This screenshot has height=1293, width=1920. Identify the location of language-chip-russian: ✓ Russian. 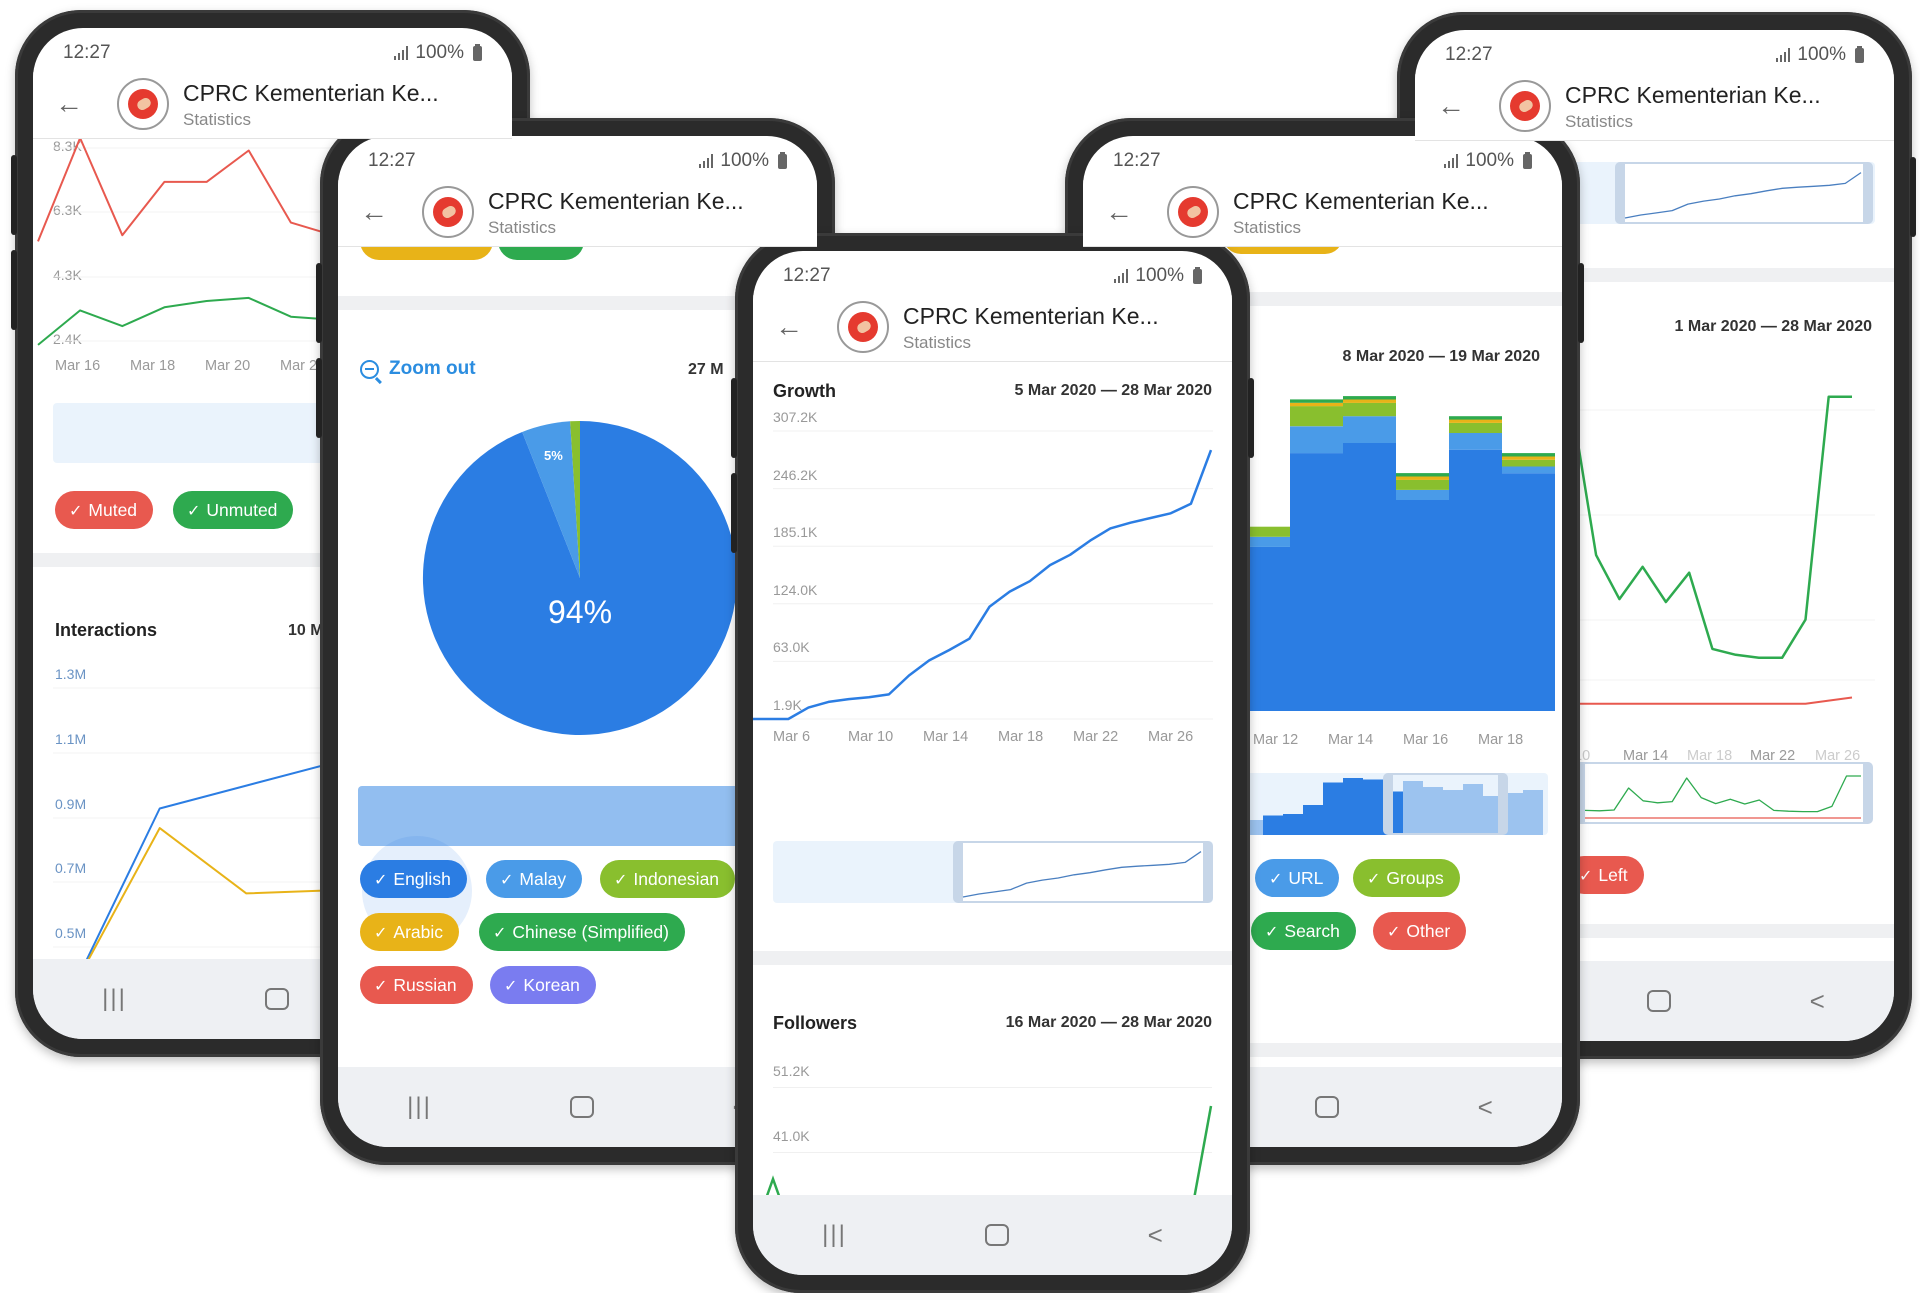
(416, 985).